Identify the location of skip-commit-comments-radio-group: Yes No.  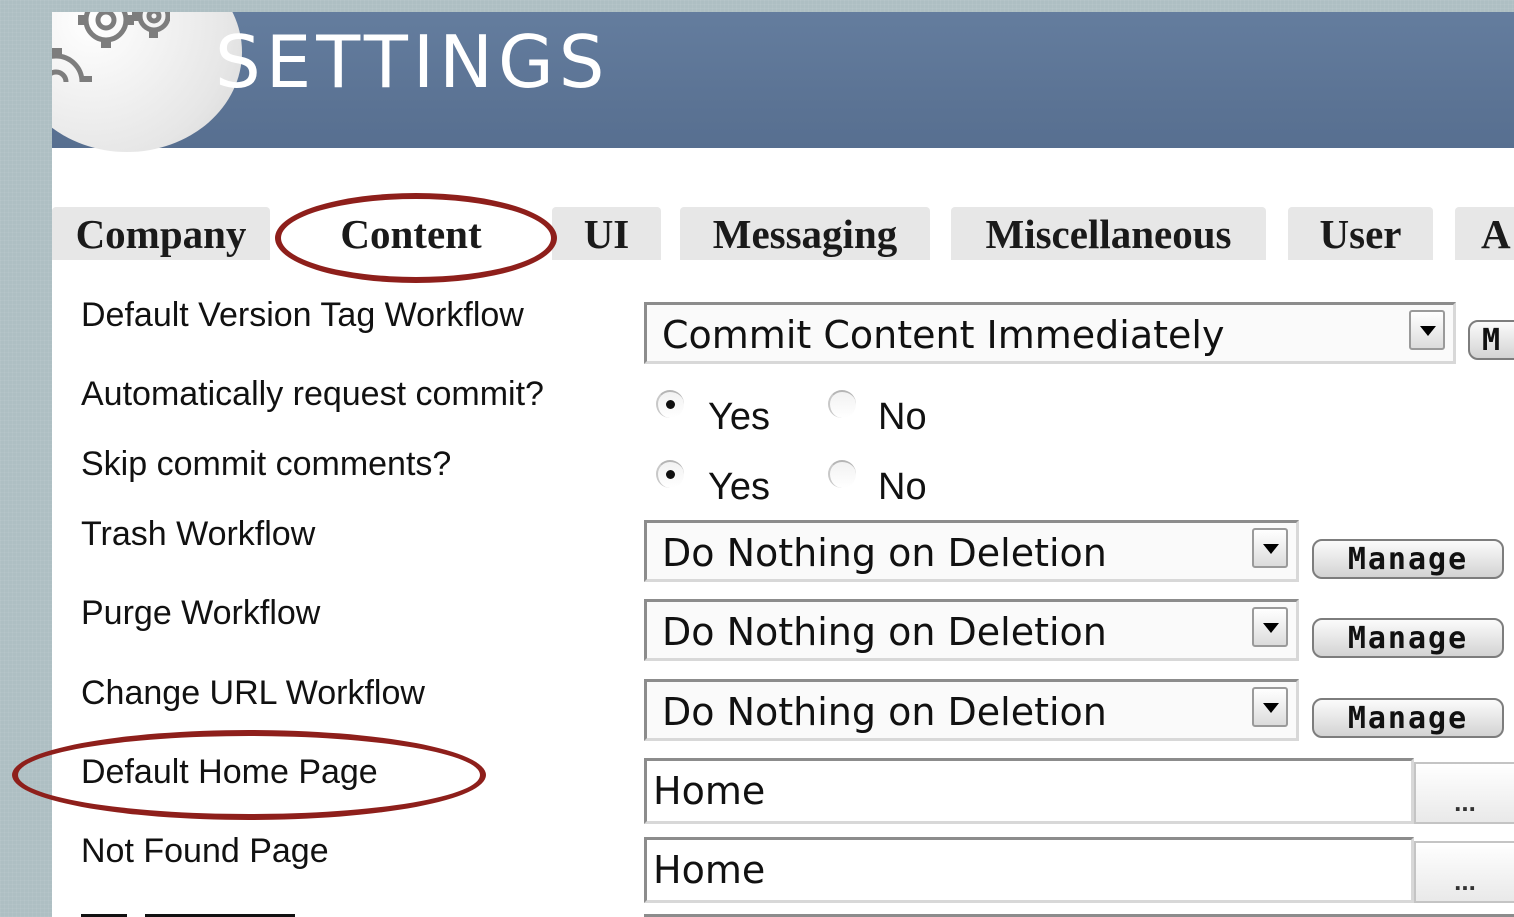
(816, 485).